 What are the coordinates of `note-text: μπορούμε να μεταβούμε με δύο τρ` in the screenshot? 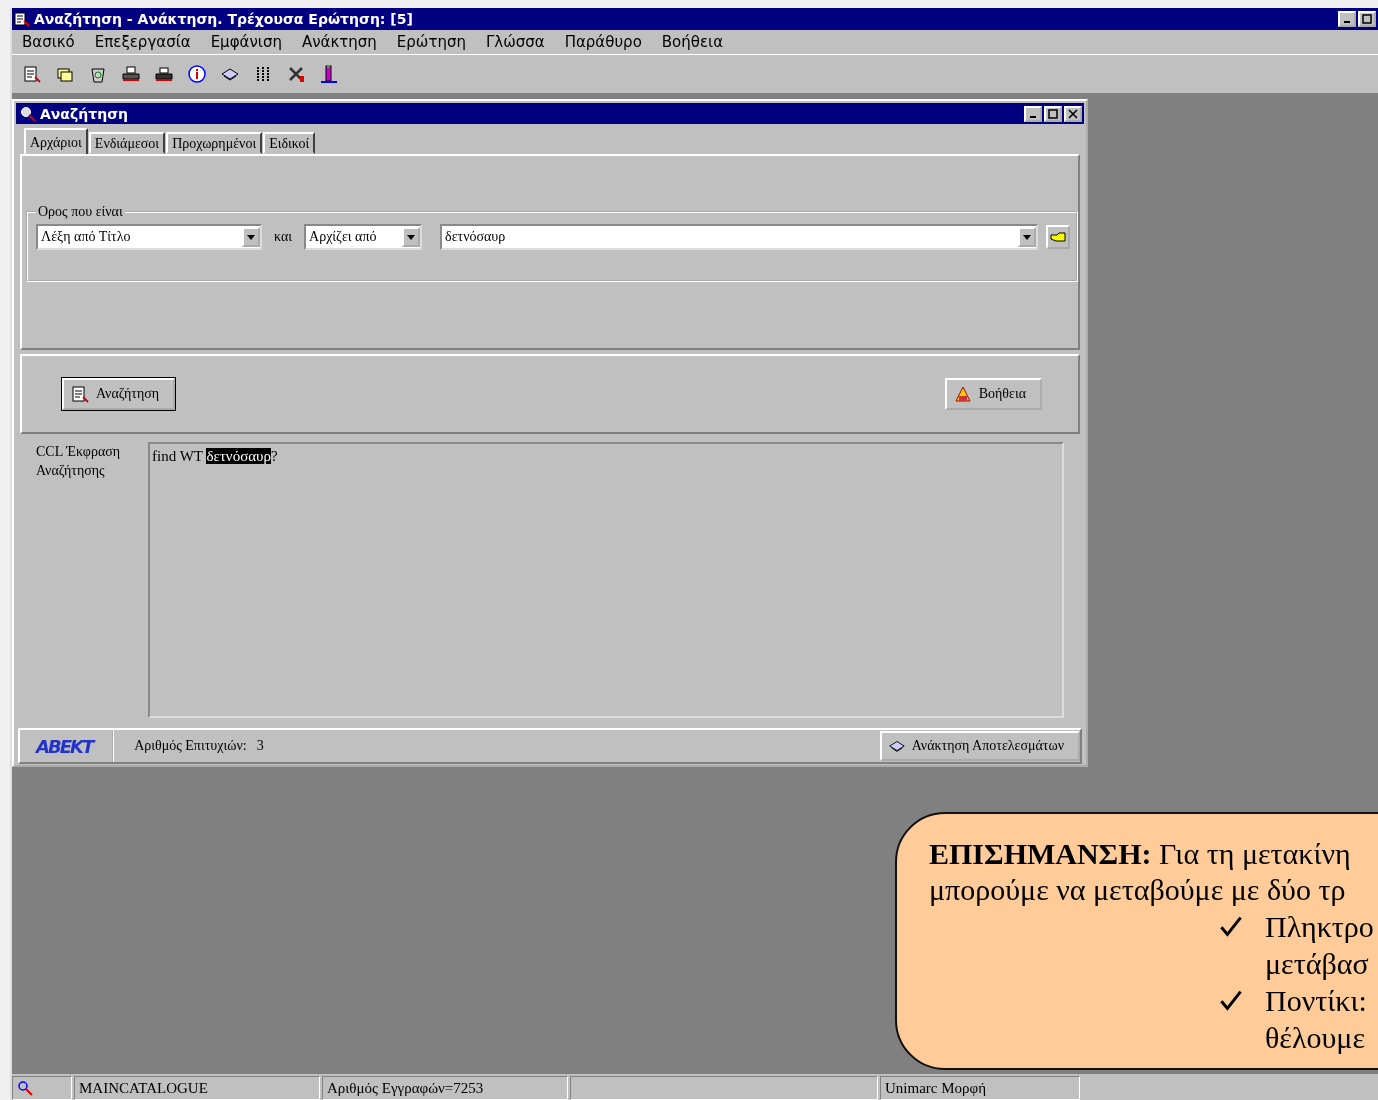 It's located at (1138, 890).